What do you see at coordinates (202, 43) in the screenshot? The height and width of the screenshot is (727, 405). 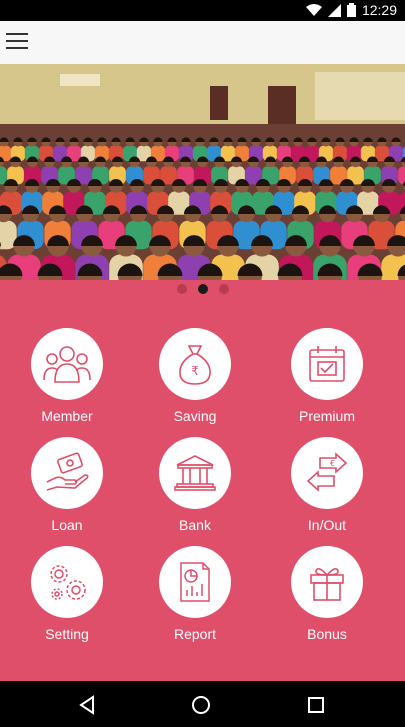 I see `app-bar` at bounding box center [202, 43].